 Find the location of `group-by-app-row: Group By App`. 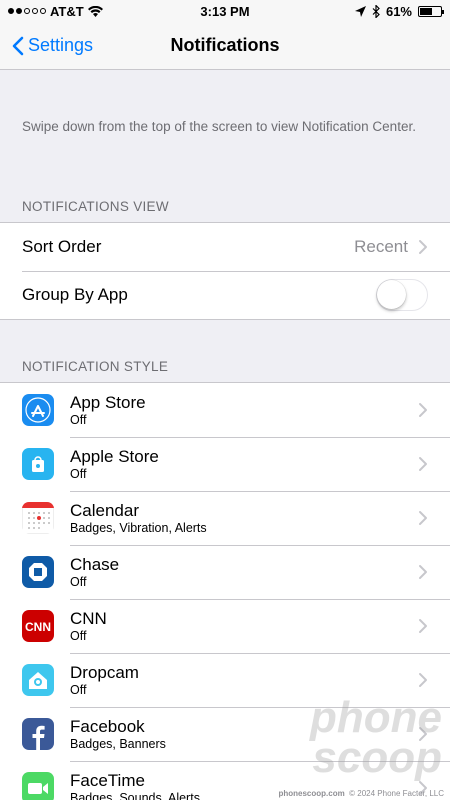

group-by-app-row: Group By App is located at coordinates (225, 295).